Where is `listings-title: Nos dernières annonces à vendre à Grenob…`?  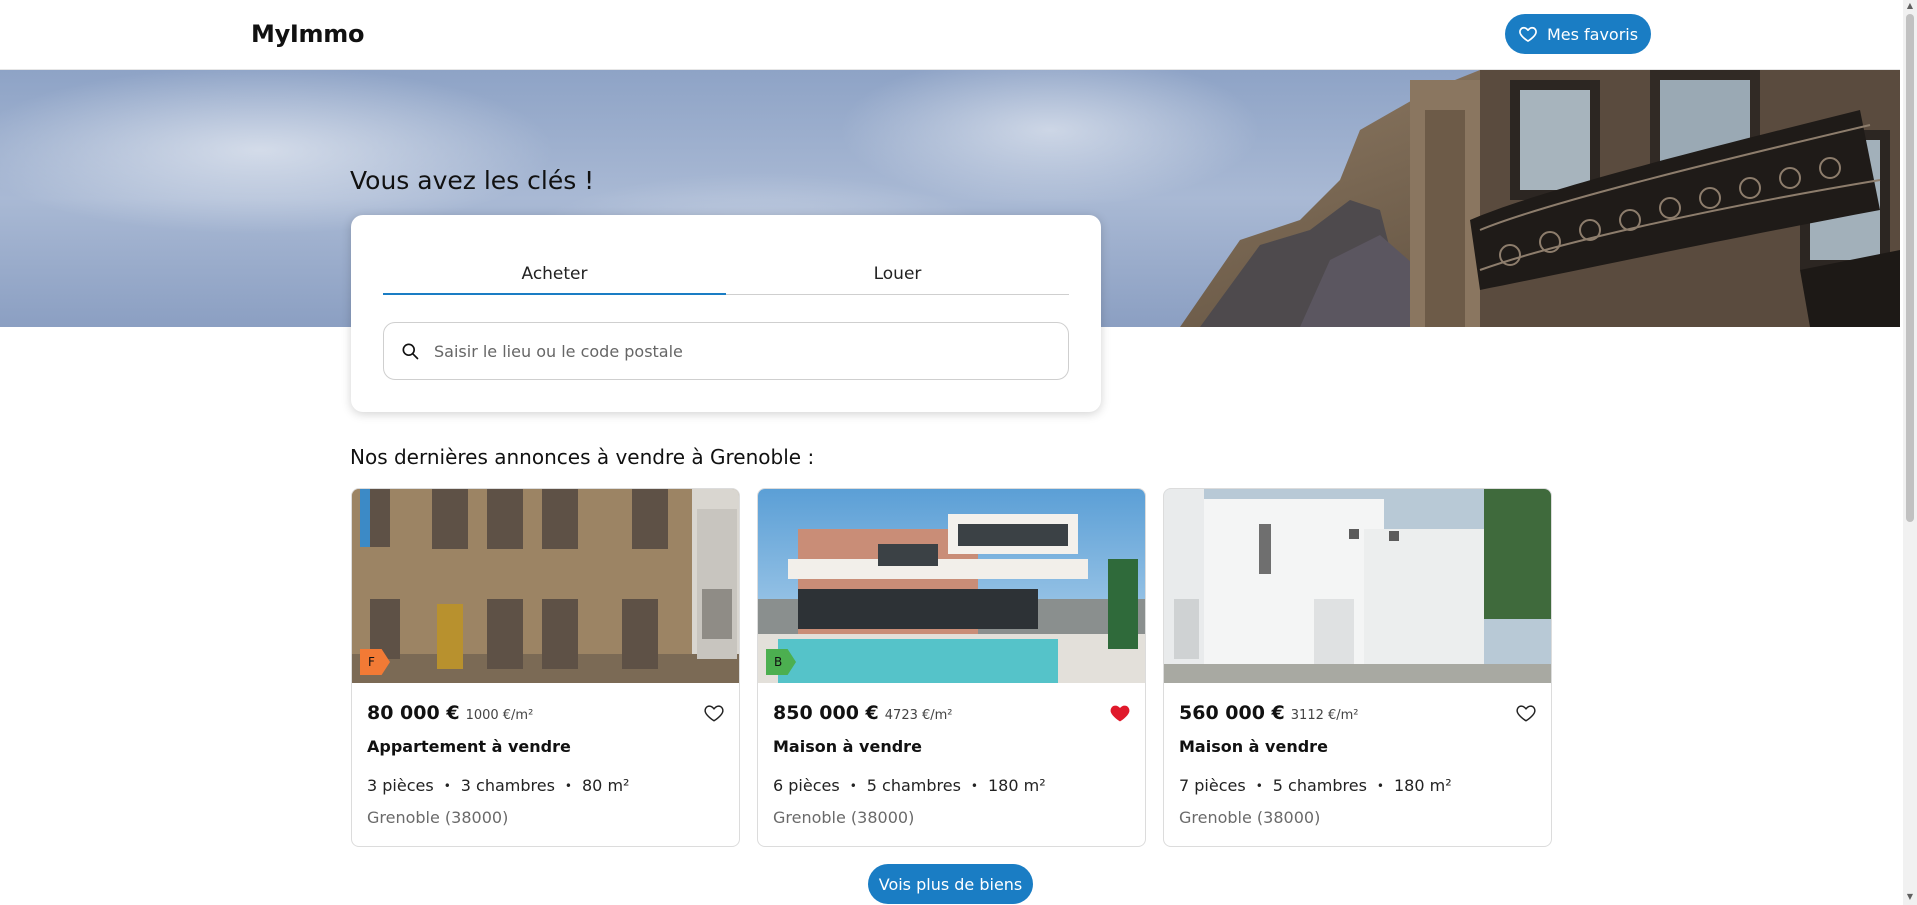 listings-title: Nos dernières annonces à vendre à Grenob… is located at coordinates (582, 457).